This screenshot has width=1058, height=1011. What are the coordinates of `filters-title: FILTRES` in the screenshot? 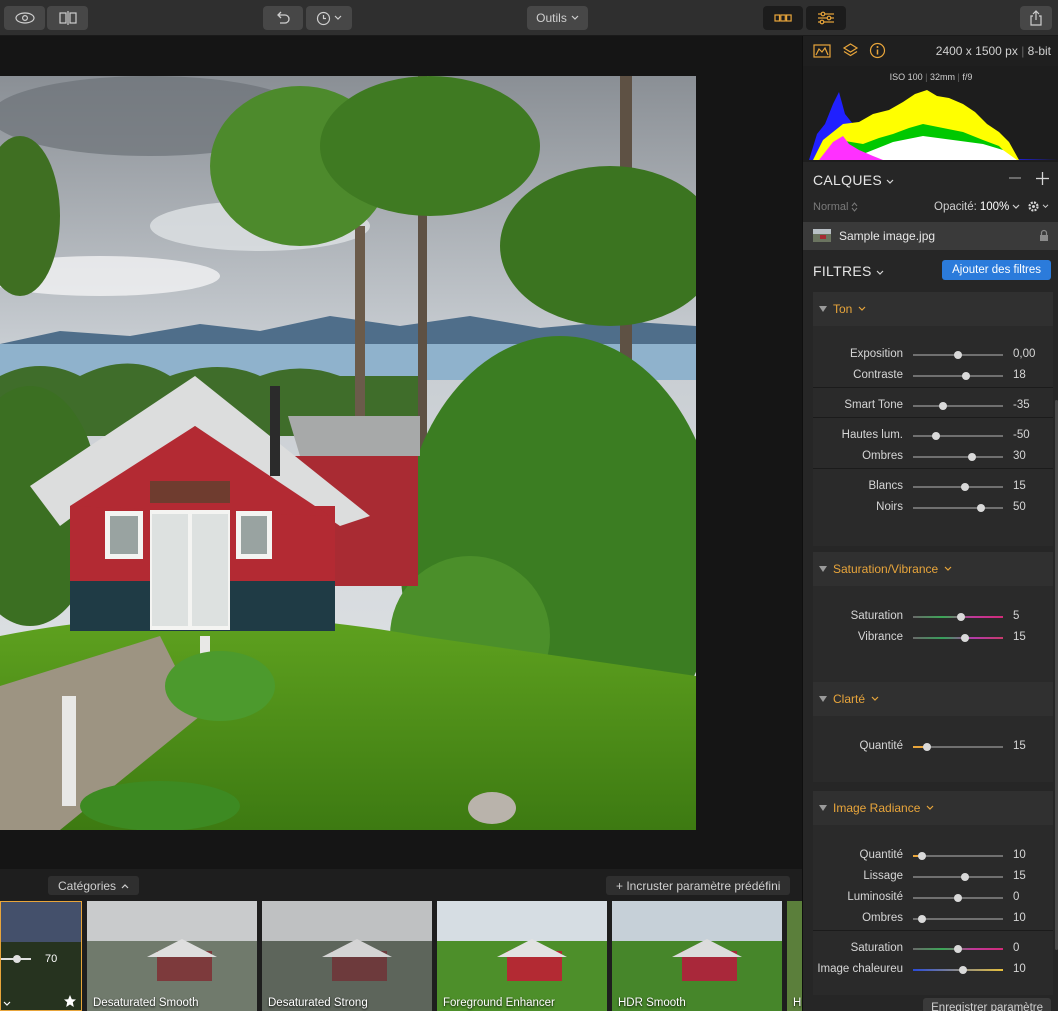 It's located at (842, 271).